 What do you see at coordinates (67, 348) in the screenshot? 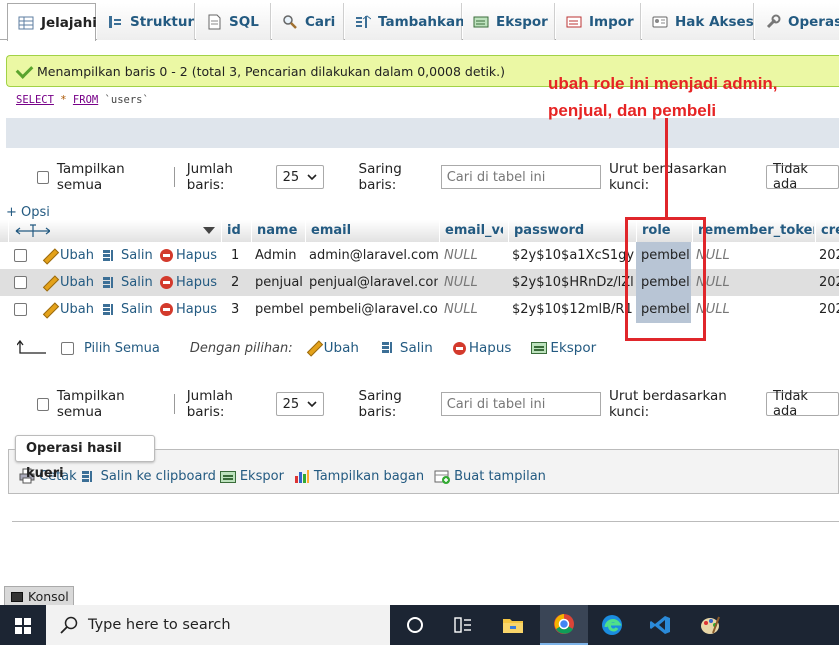
I see `select-all-checkbox` at bounding box center [67, 348].